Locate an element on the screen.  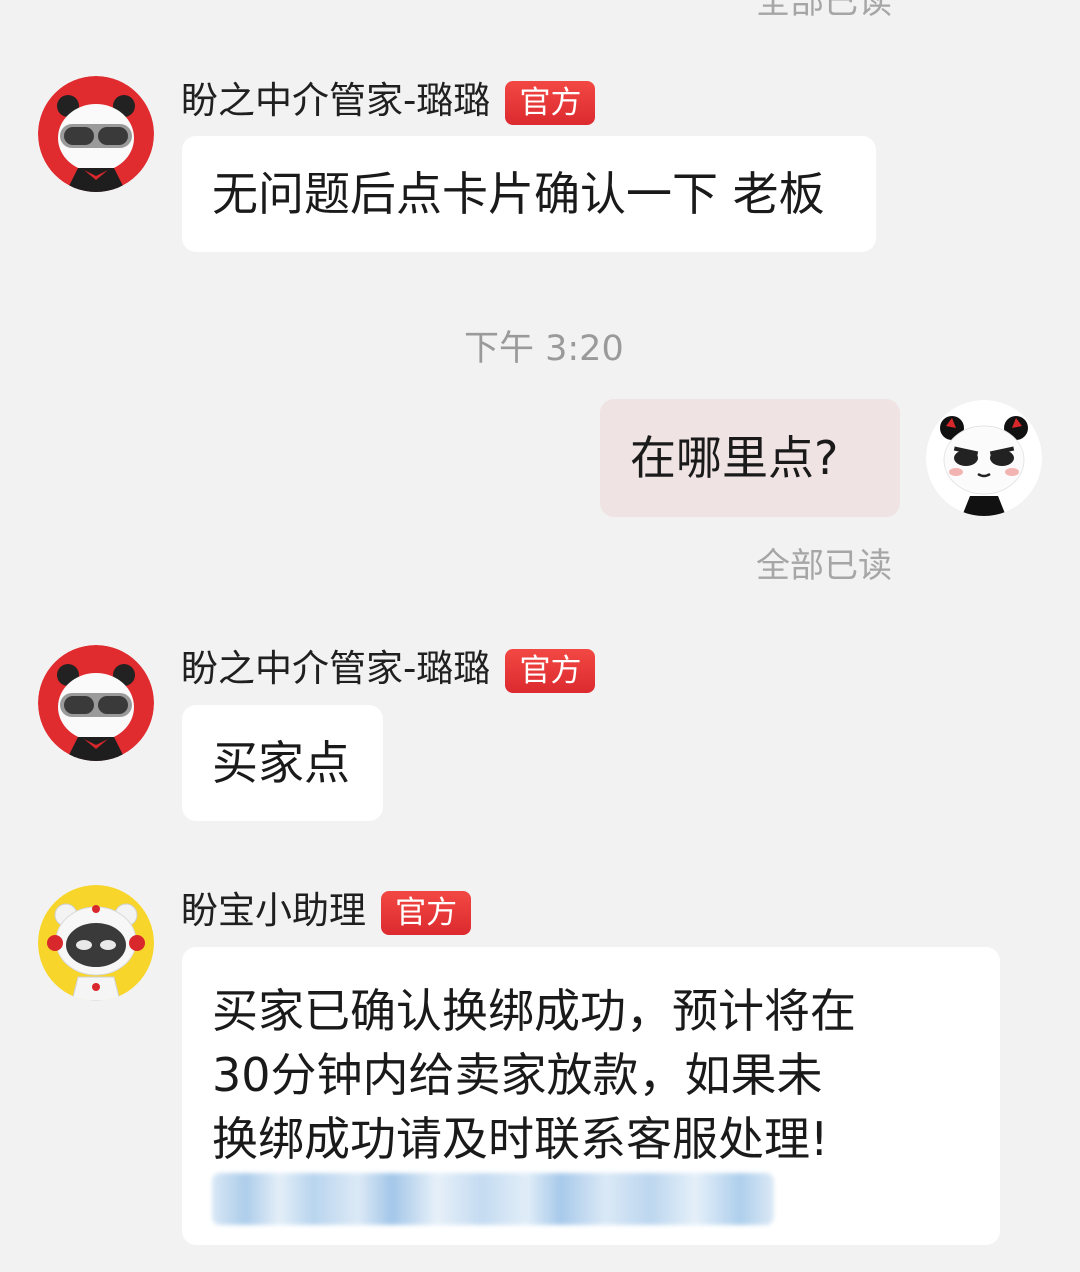
message-line: 30分钟内给卖家放款，如果未 is located at coordinates (517, 1075).